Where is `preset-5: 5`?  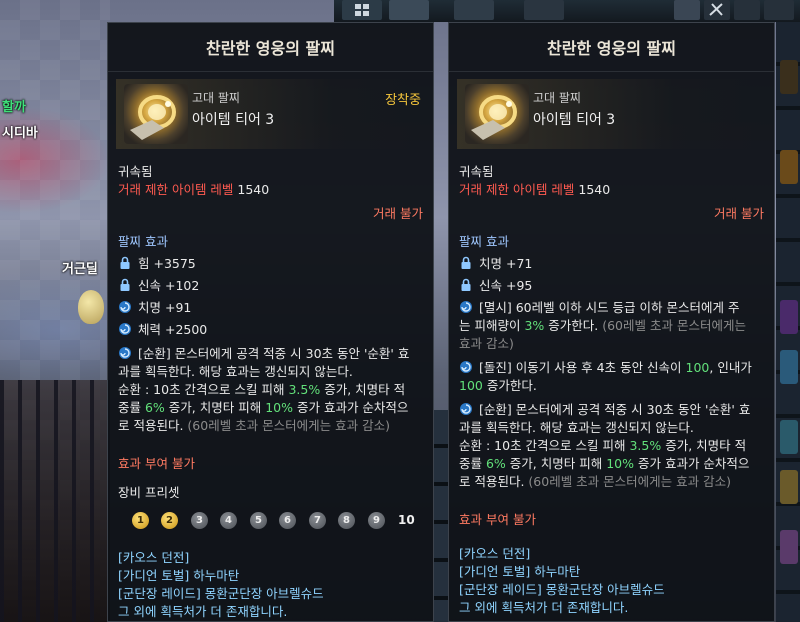 preset-5: 5 is located at coordinates (258, 520).